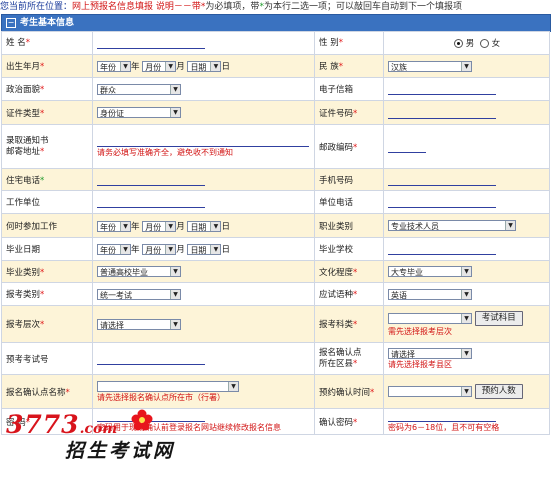 This screenshot has width=553, height=478. Describe the element at coordinates (180, 67) in the screenshot. I see `birth-month-unit: 月` at that location.